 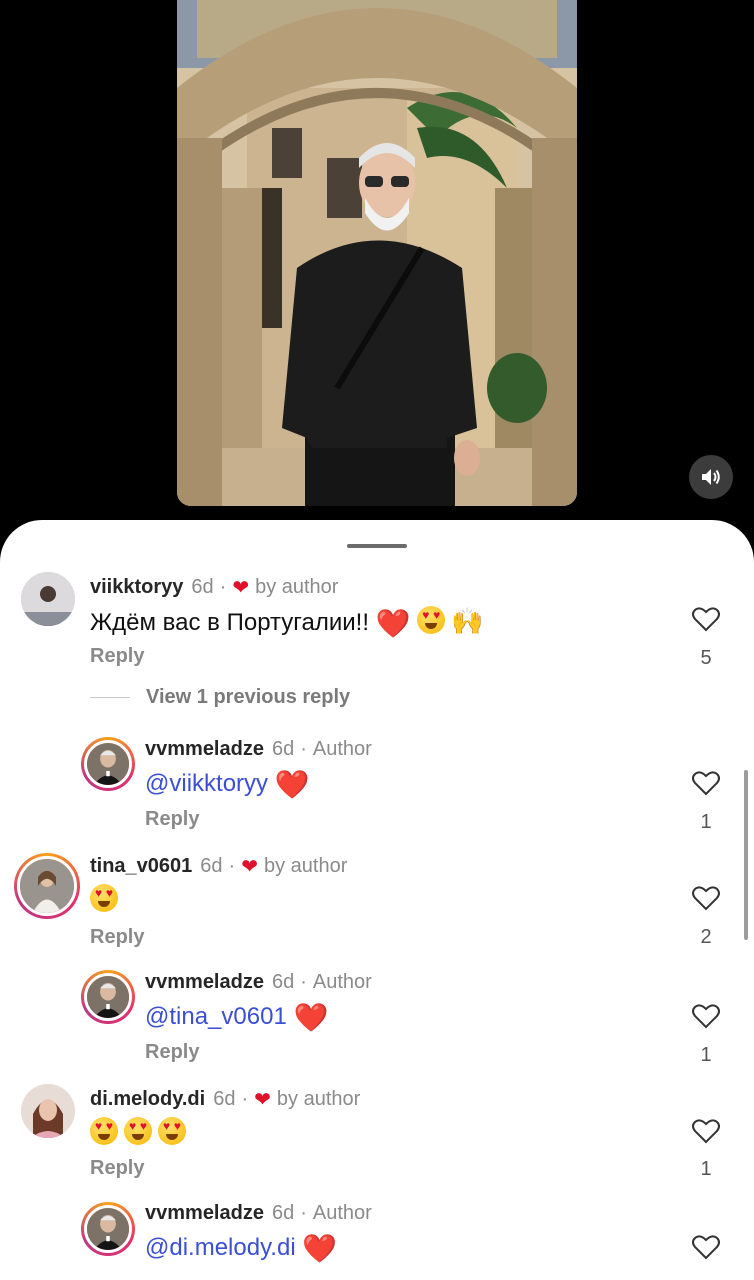 What do you see at coordinates (377, 546) in the screenshot?
I see `sheet-grabber` at bounding box center [377, 546].